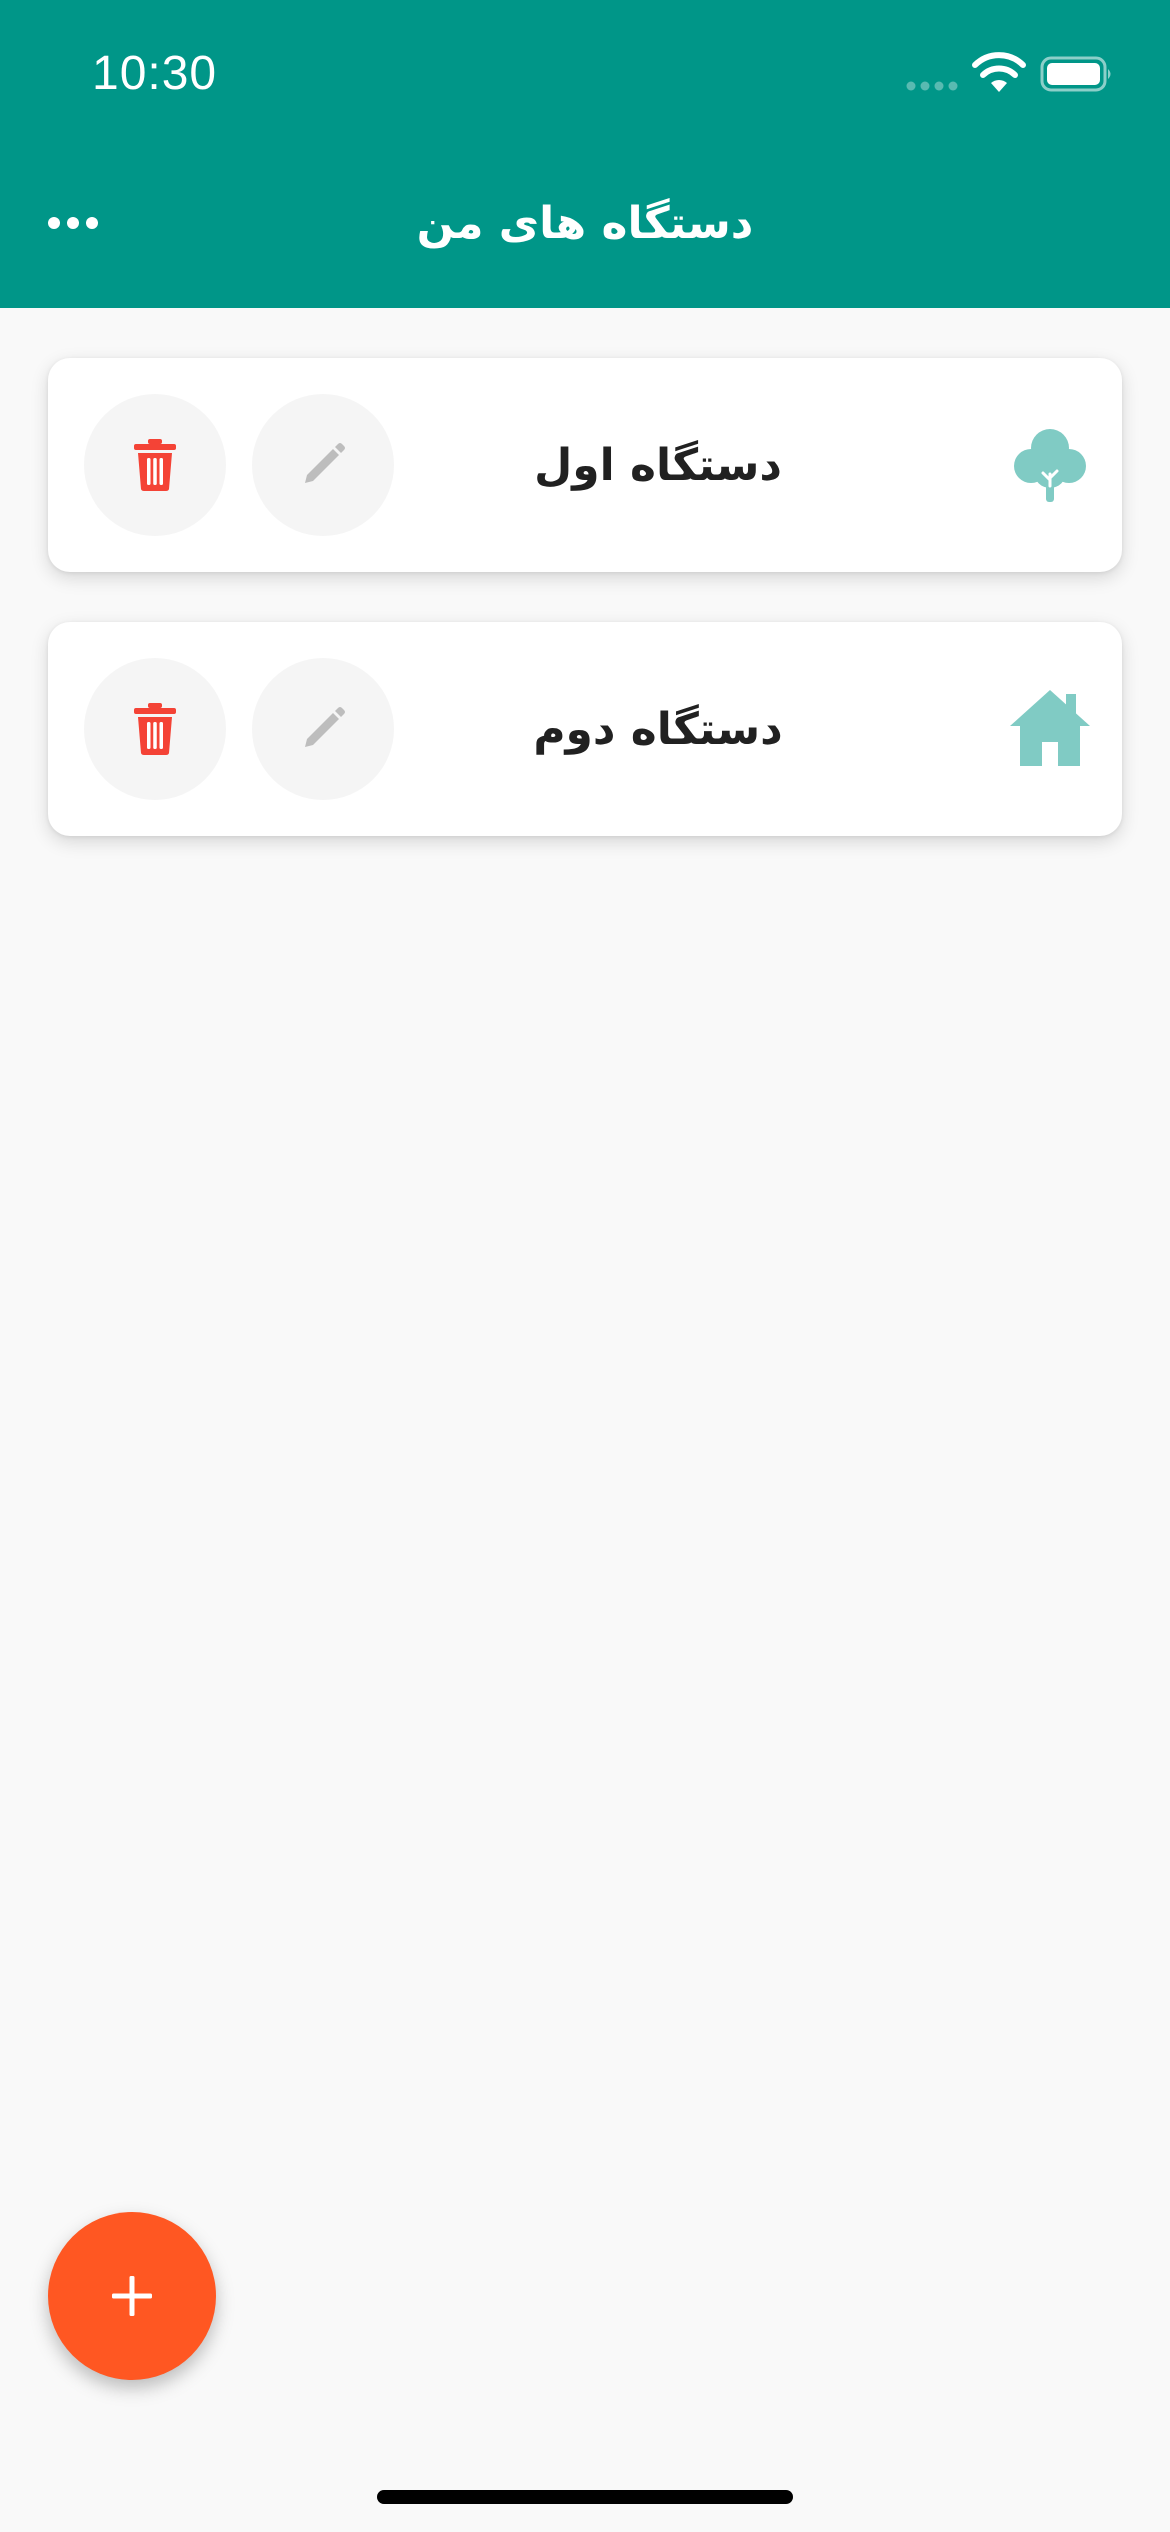 This screenshot has width=1170, height=2532. I want to click on wifi-icon, so click(999, 72).